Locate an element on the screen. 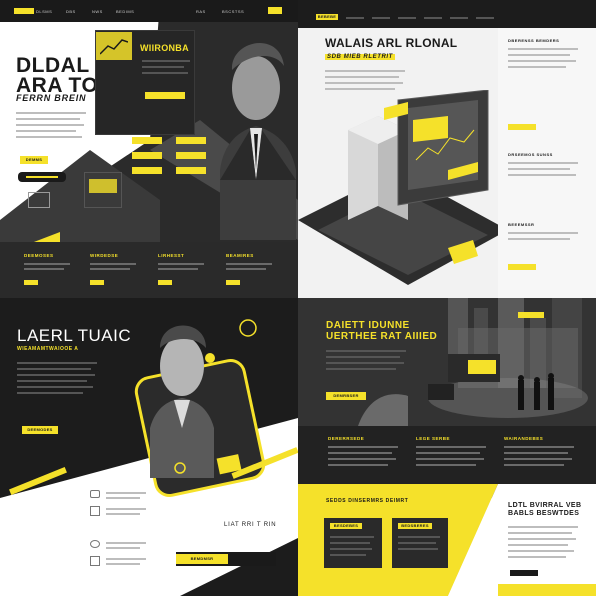  q1-laptop-card is located at coordinates (103, 190).